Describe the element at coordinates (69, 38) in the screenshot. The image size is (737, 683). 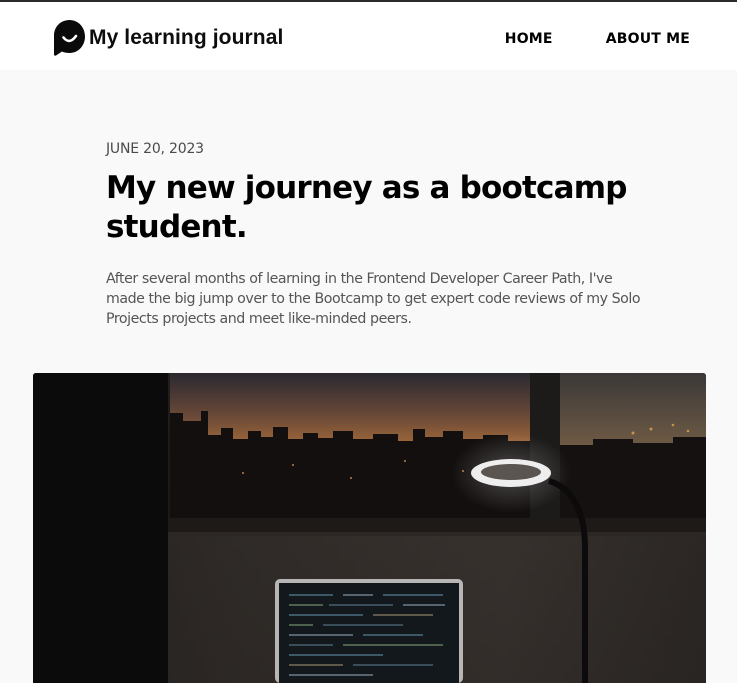
I see `speech-bubble-smile-icon` at that location.